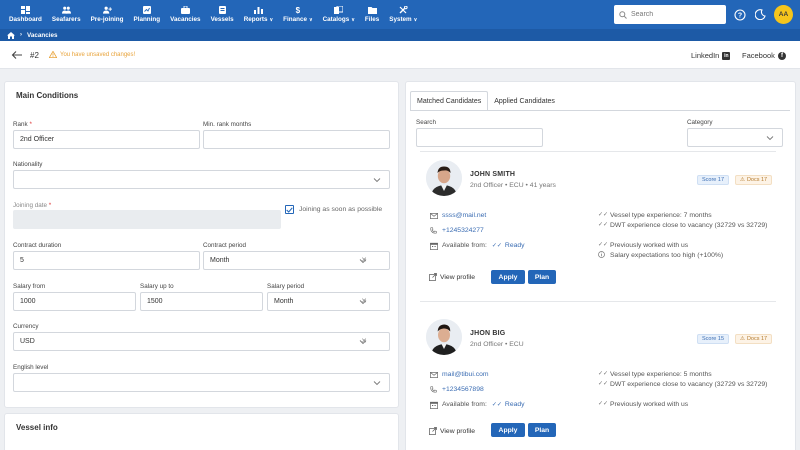 This screenshot has width=800, height=450. What do you see at coordinates (296, 139) in the screenshot?
I see `min-rank-months-field` at bounding box center [296, 139].